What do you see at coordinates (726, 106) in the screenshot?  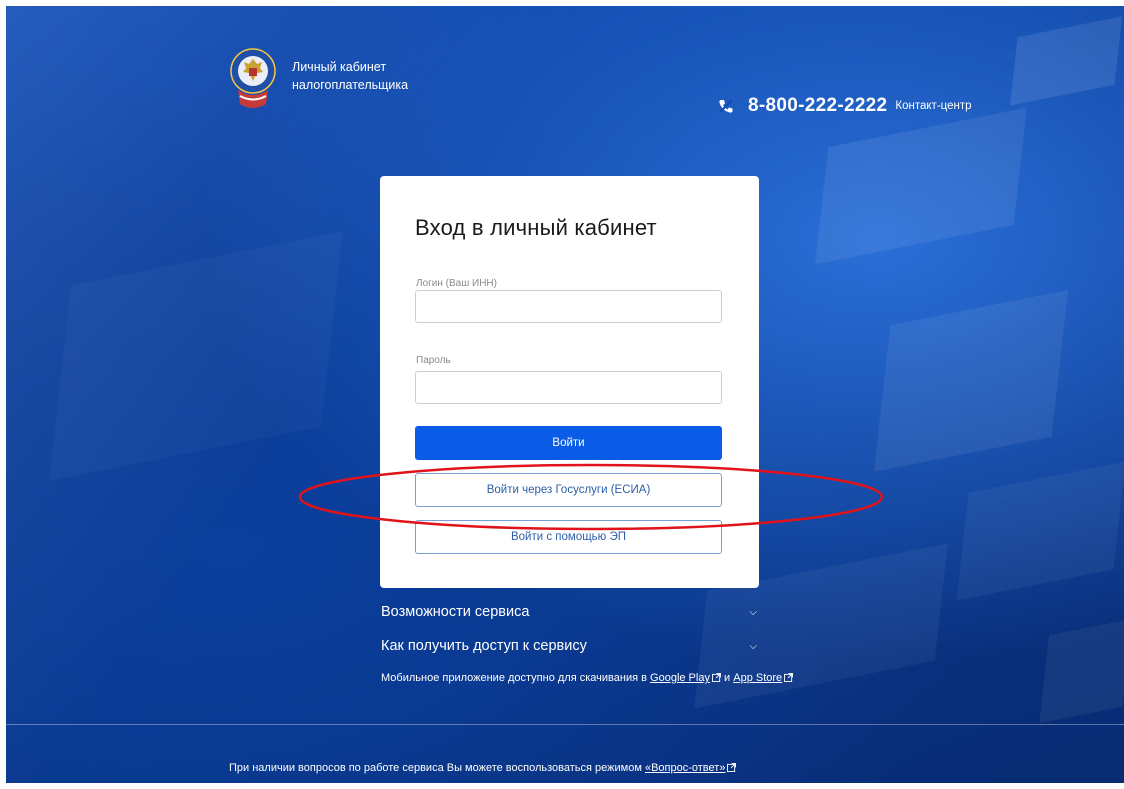 I see `phone-icon` at bounding box center [726, 106].